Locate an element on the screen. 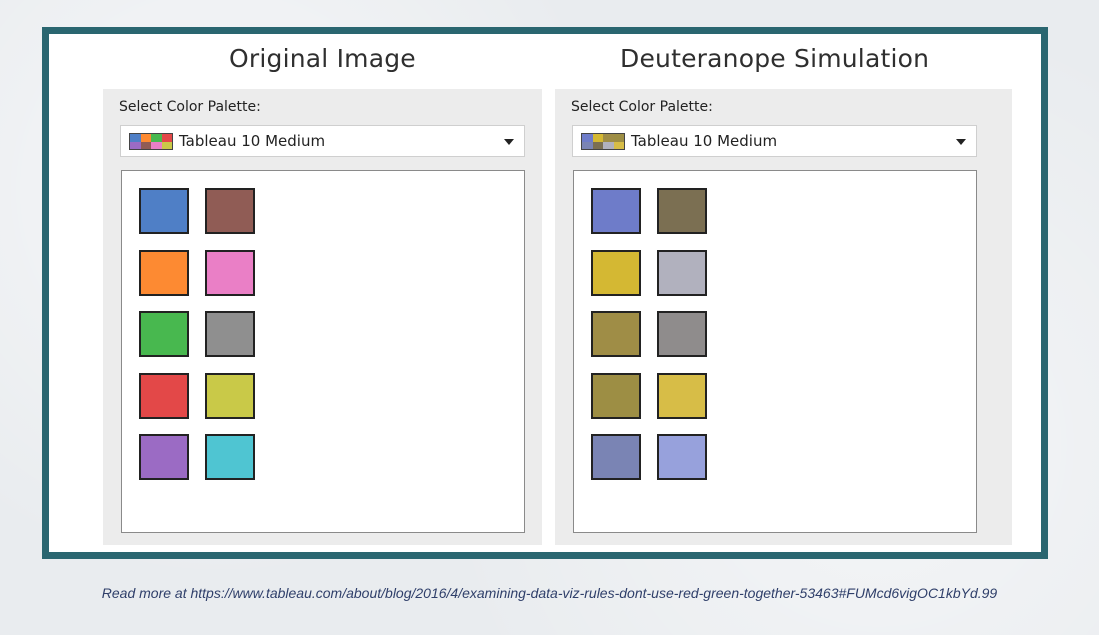  right-panel-title: Deuteranope Simulation is located at coordinates (775, 58).